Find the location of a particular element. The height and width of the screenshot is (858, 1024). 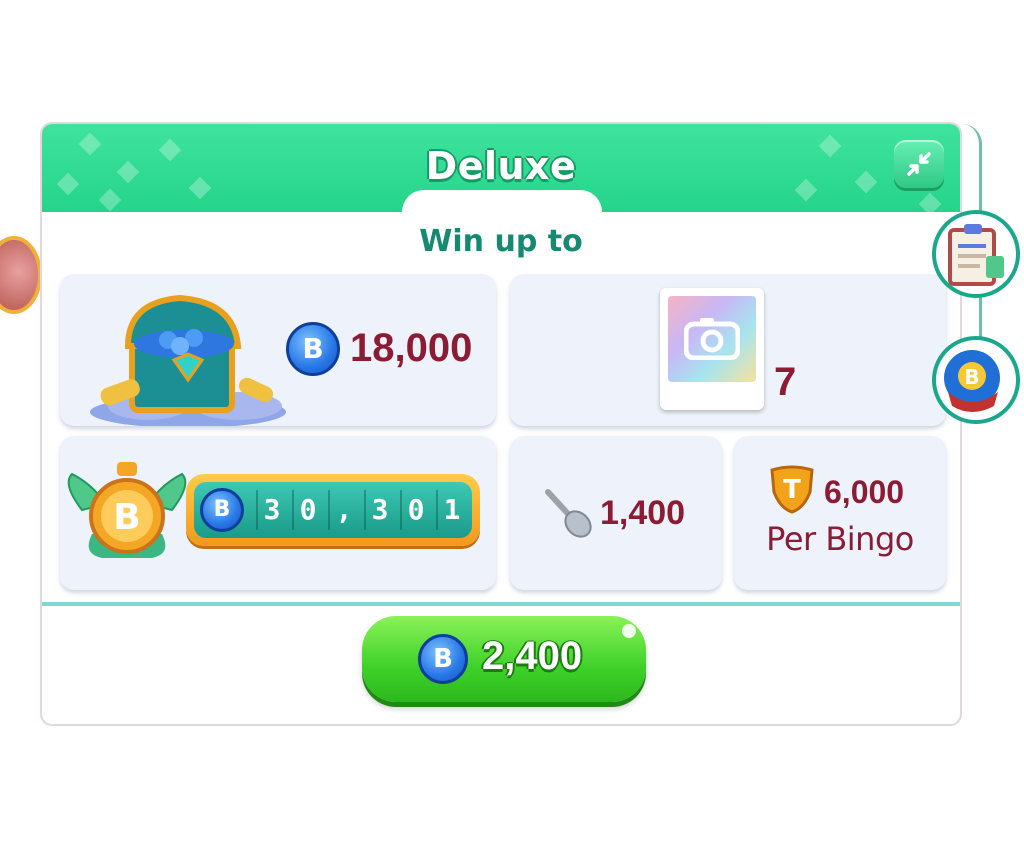

reward-card-token: T 6,000 Per Bingo is located at coordinates (840, 513).